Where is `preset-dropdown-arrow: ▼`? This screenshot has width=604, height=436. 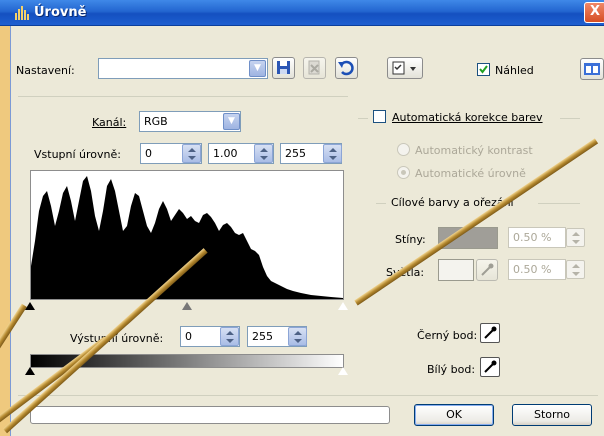 preset-dropdown-arrow: ▼ is located at coordinates (257, 68).